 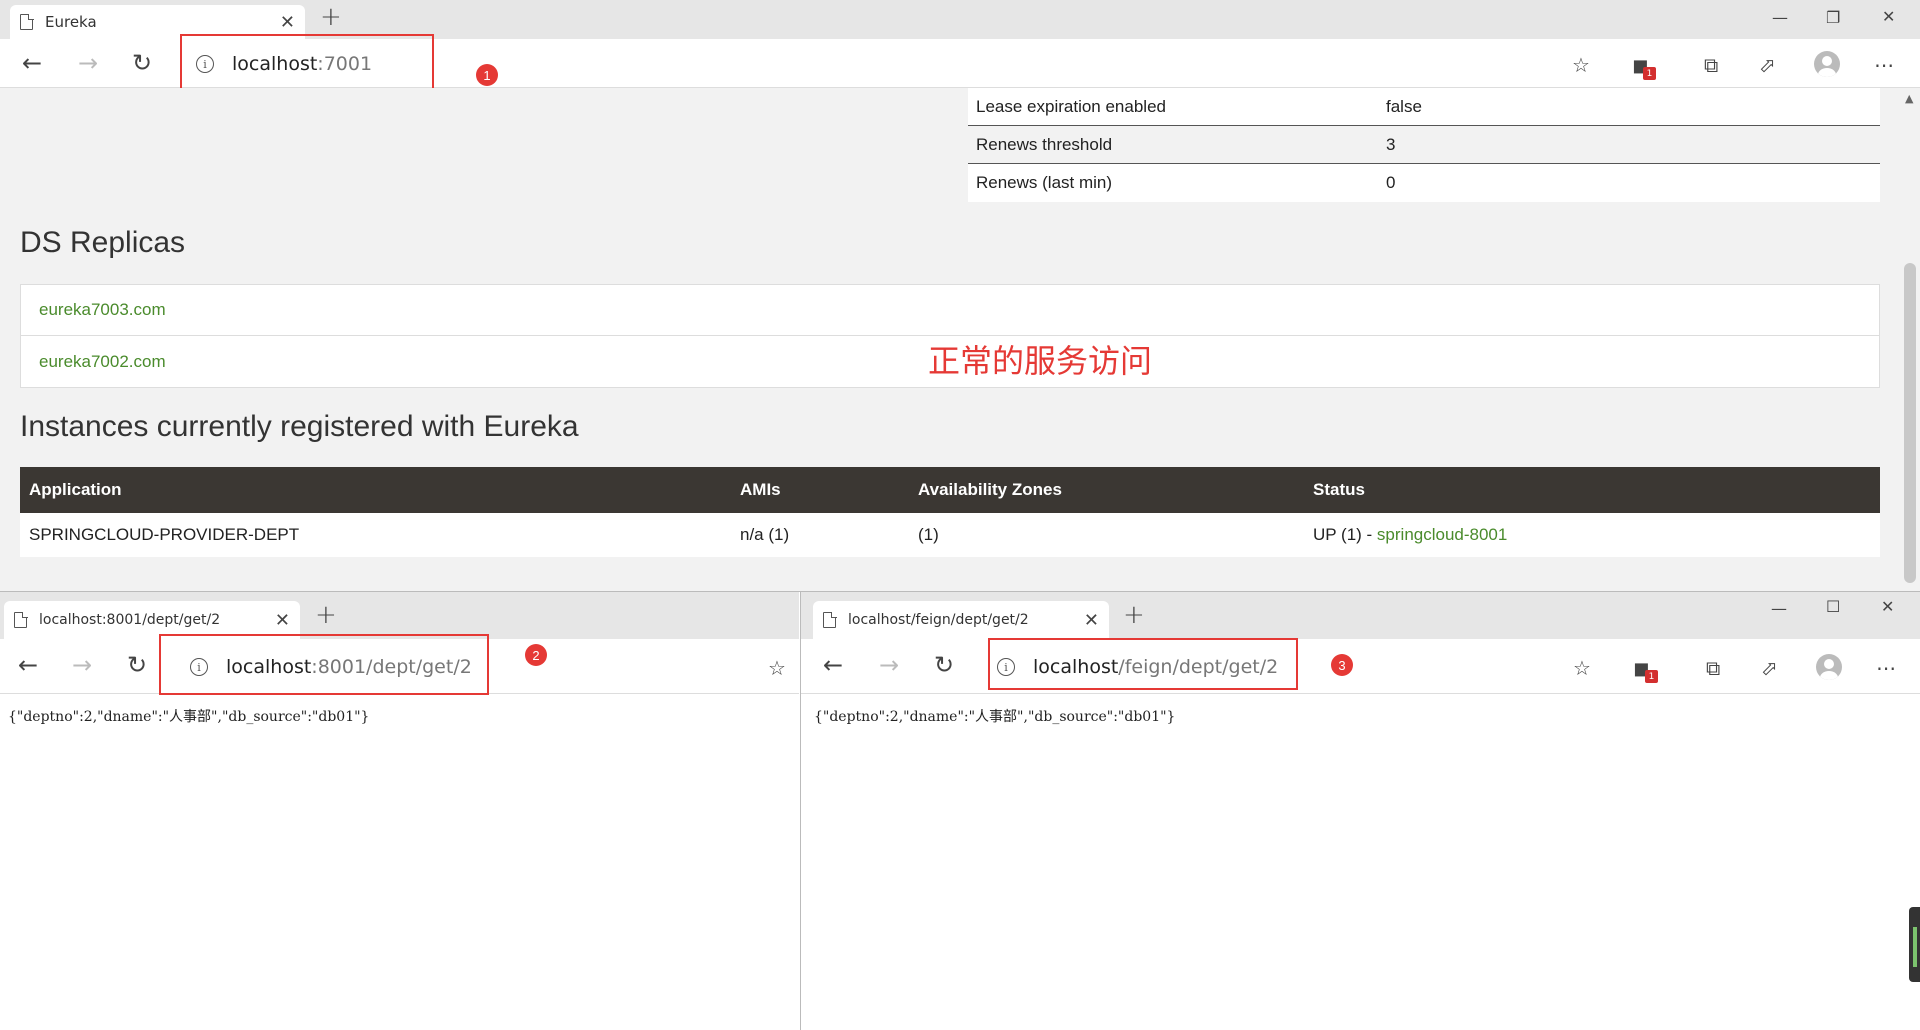 What do you see at coordinates (1391, 144) in the screenshot?
I see `kv-value: 3` at bounding box center [1391, 144].